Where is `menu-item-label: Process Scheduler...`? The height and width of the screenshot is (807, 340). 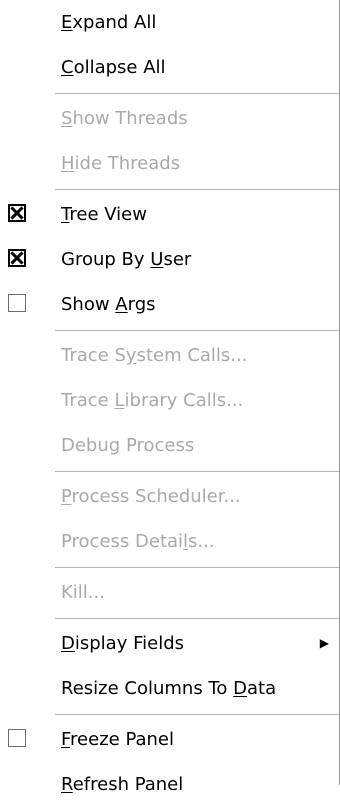 menu-item-label: Process Scheduler... is located at coordinates (151, 496).